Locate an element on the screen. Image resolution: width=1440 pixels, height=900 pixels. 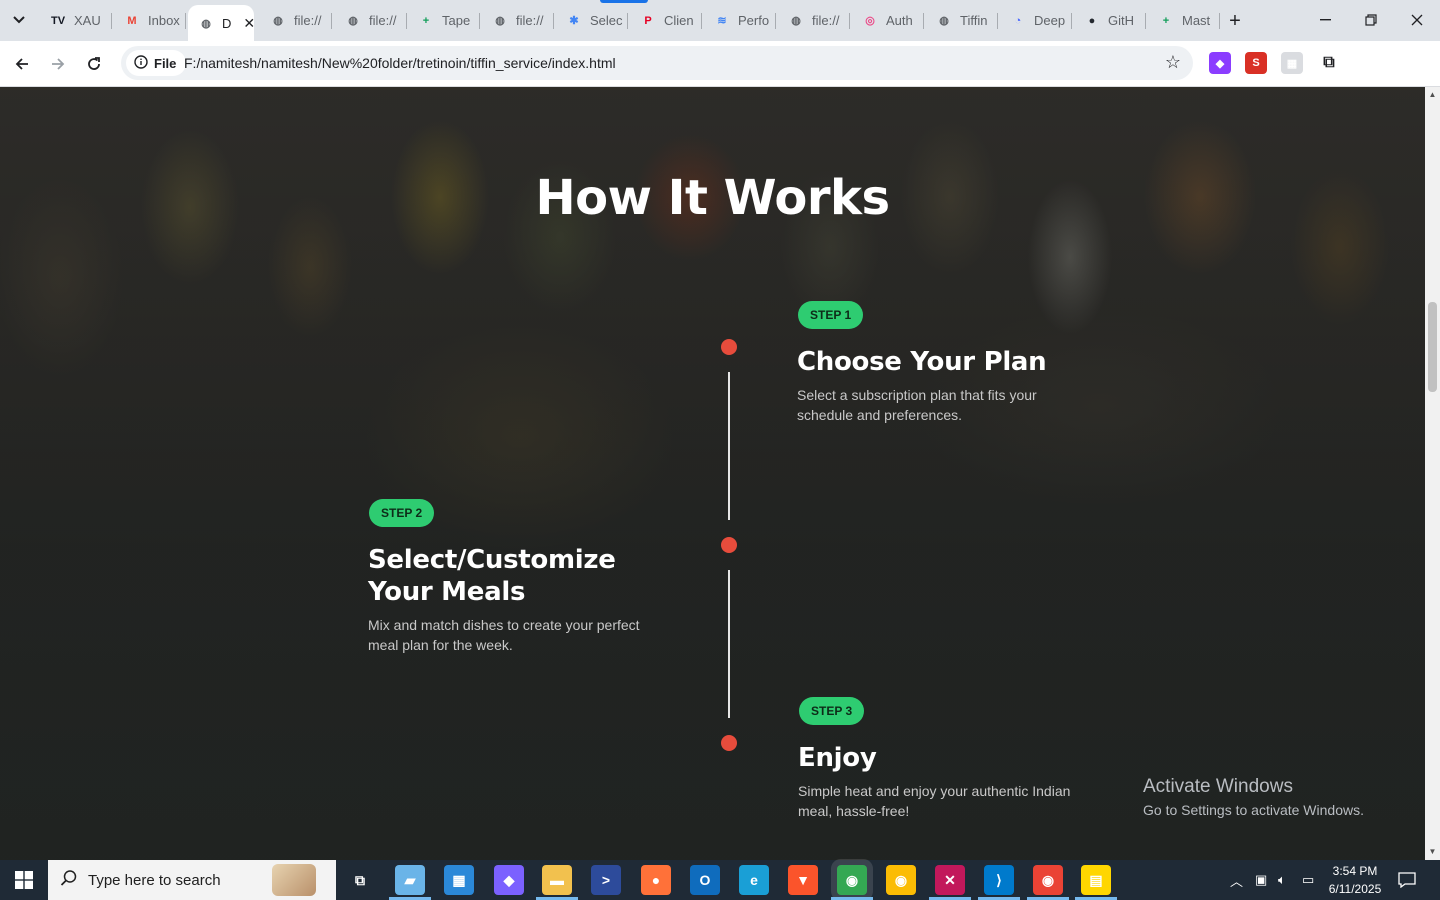
site-info-chip: File is located at coordinates (156, 63).